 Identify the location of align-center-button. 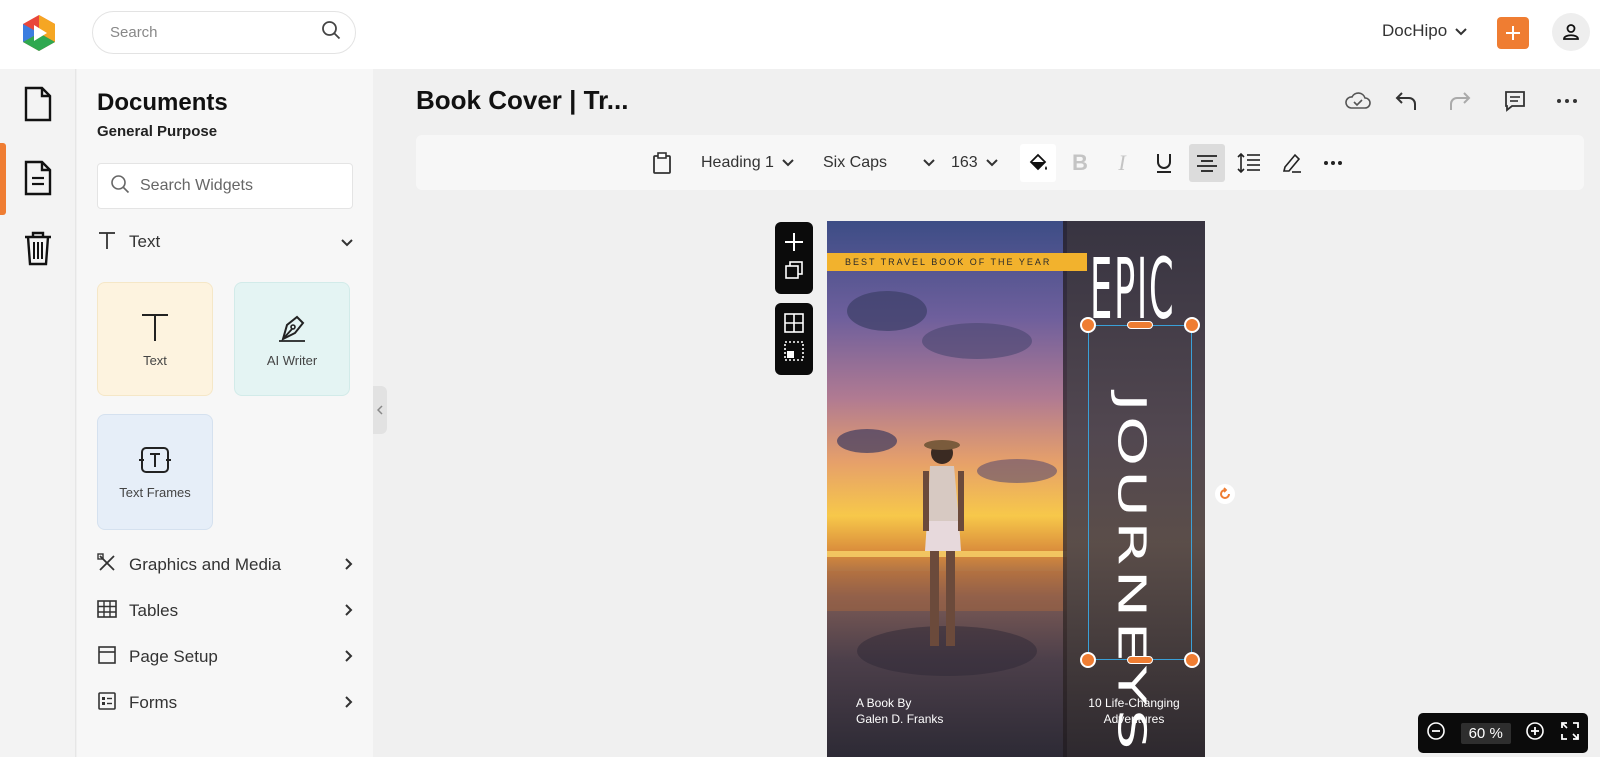
(1207, 163).